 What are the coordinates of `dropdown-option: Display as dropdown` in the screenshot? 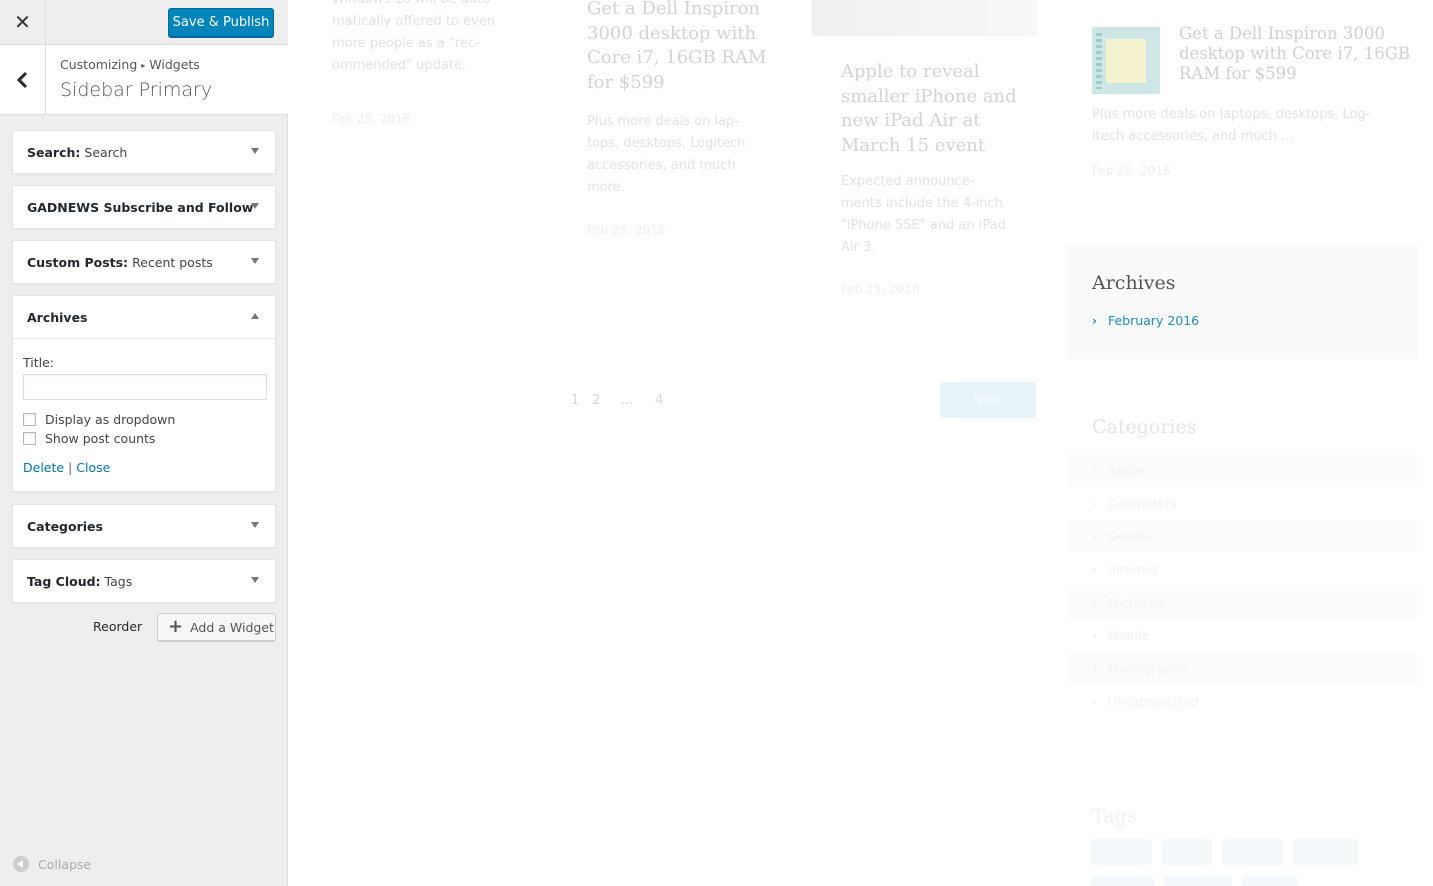 It's located at (144, 419).